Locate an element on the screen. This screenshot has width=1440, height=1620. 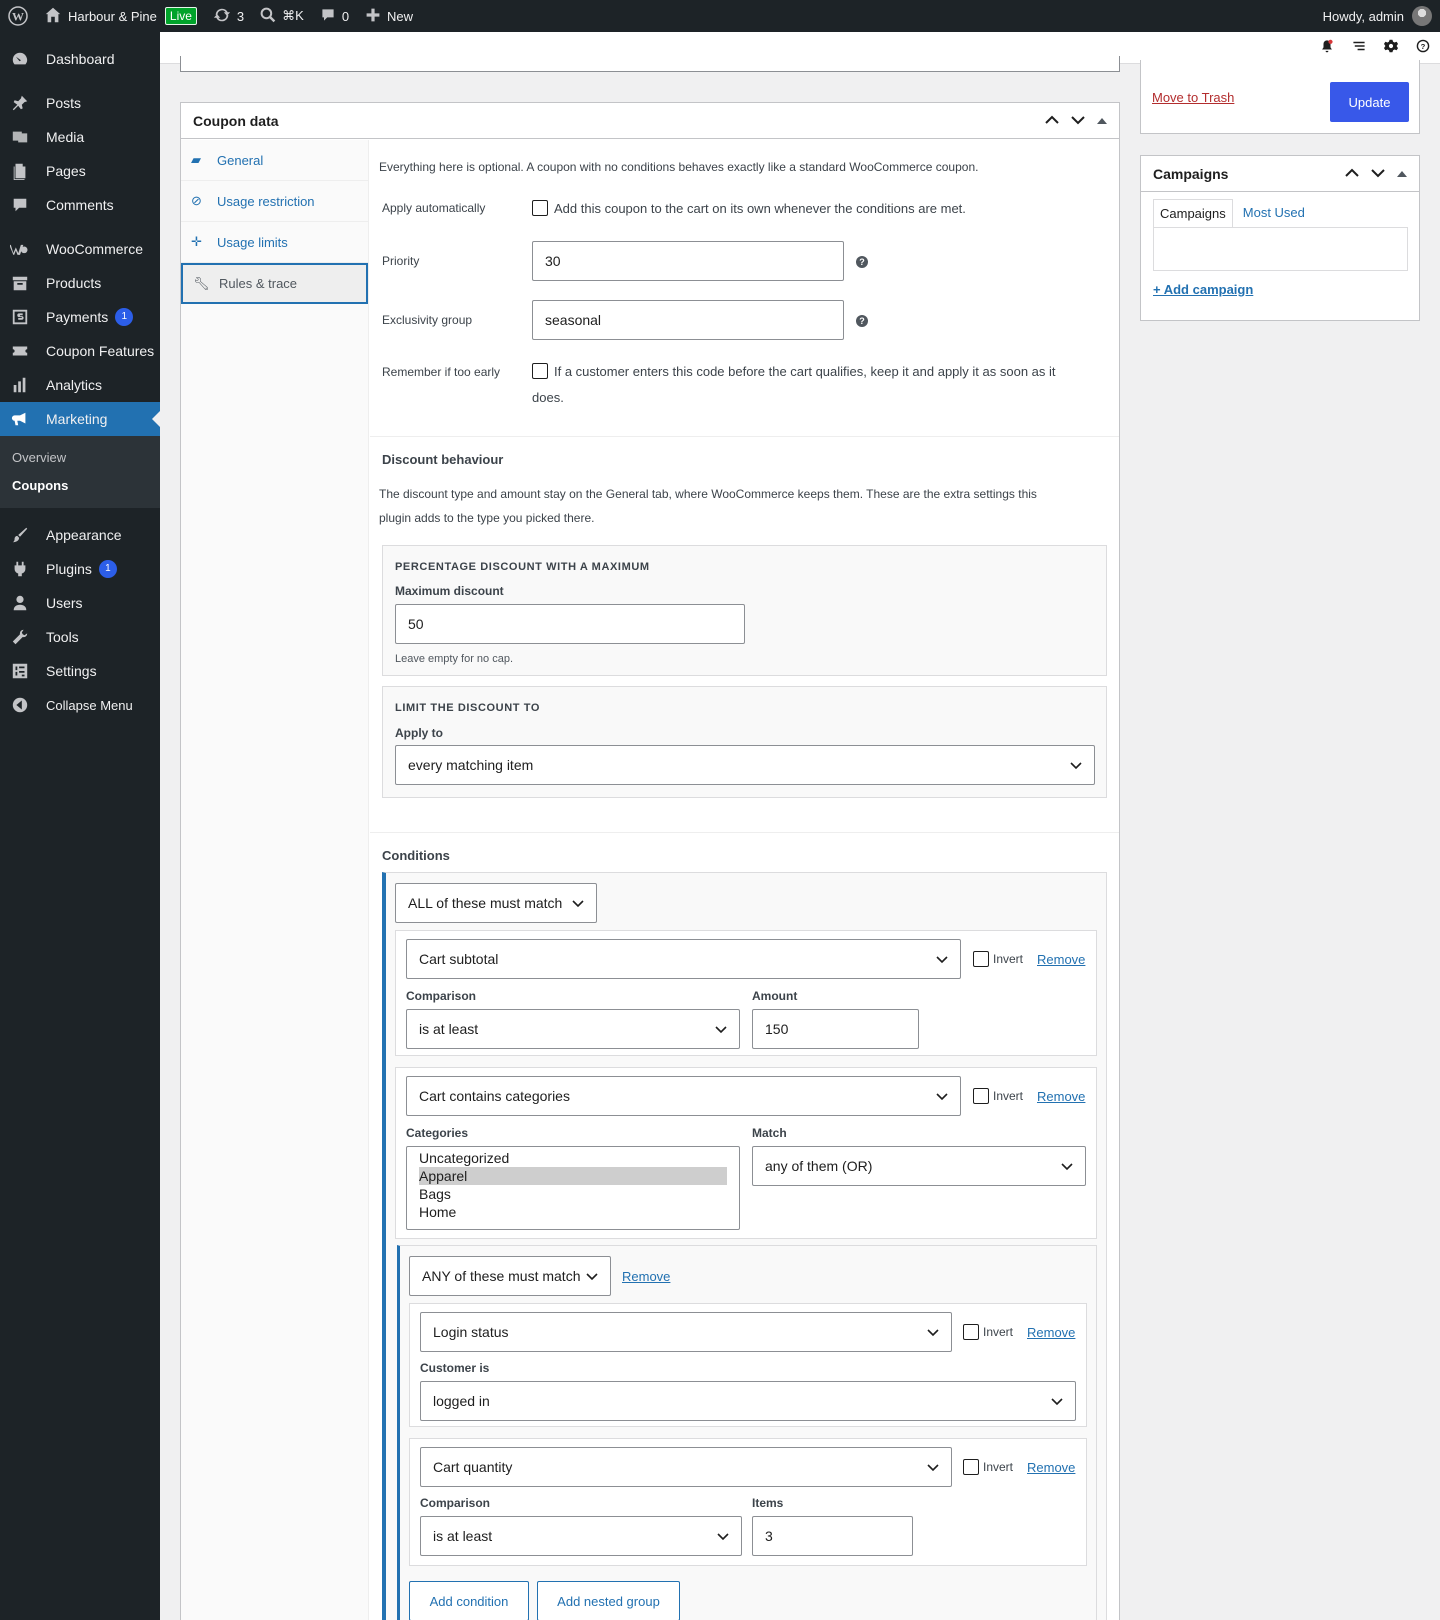
menu-coupon-features: Coupon Features is located at coordinates (80, 351).